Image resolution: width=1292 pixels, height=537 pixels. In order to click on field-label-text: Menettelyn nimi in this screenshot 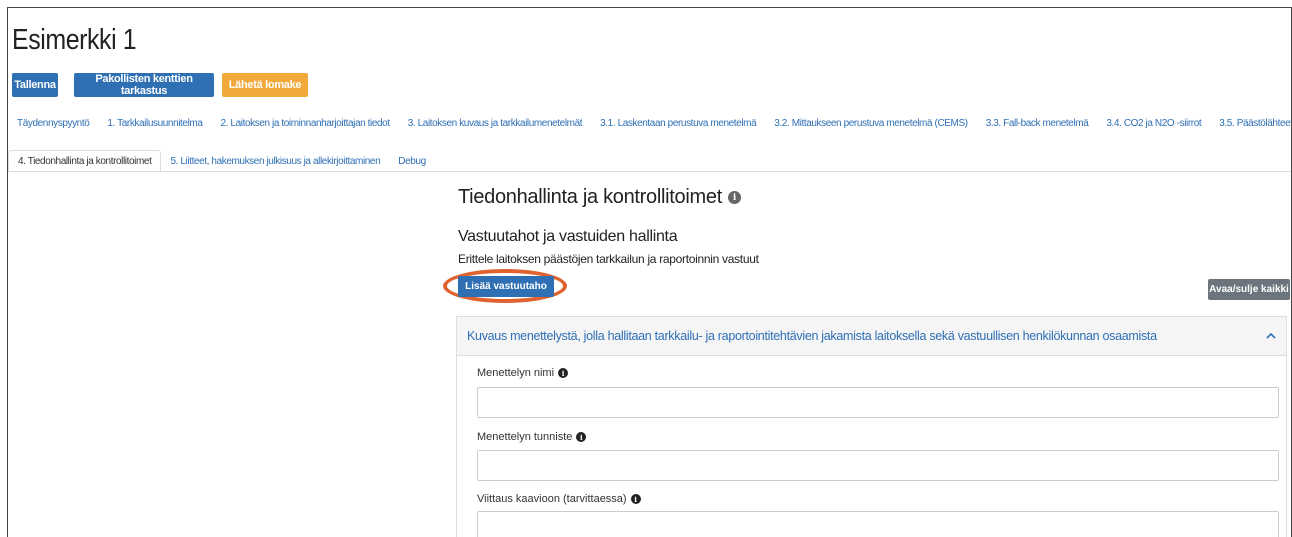, I will do `click(516, 373)`.